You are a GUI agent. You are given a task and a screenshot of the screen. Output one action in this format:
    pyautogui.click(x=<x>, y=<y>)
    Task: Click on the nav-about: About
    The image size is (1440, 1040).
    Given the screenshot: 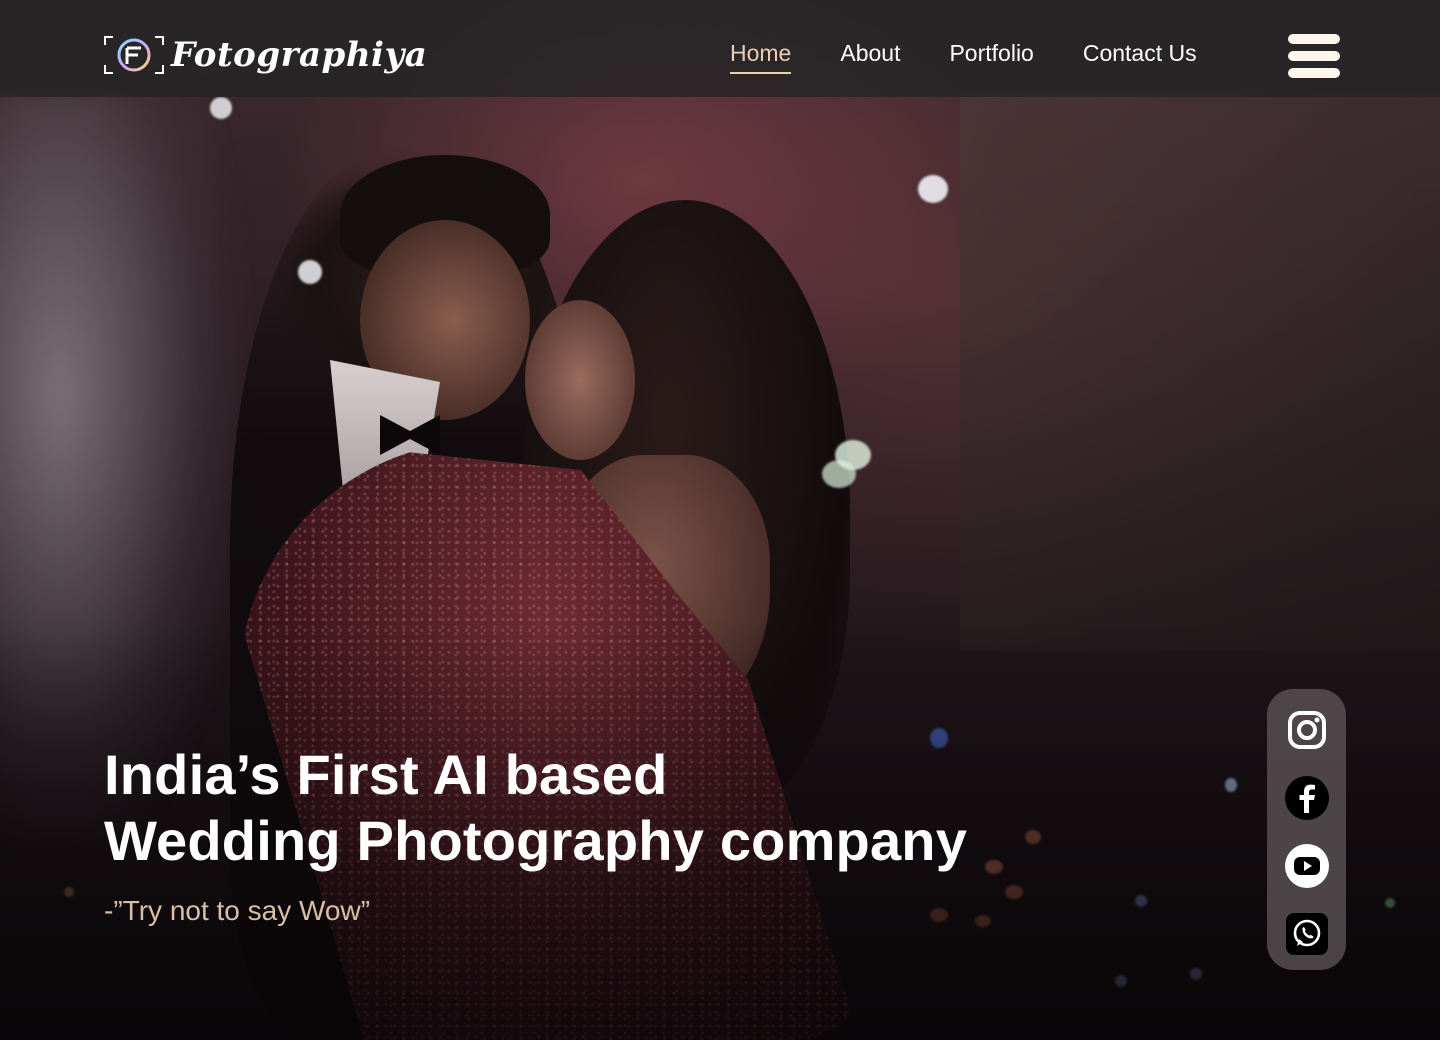 What is the action you would take?
    pyautogui.click(x=870, y=55)
    